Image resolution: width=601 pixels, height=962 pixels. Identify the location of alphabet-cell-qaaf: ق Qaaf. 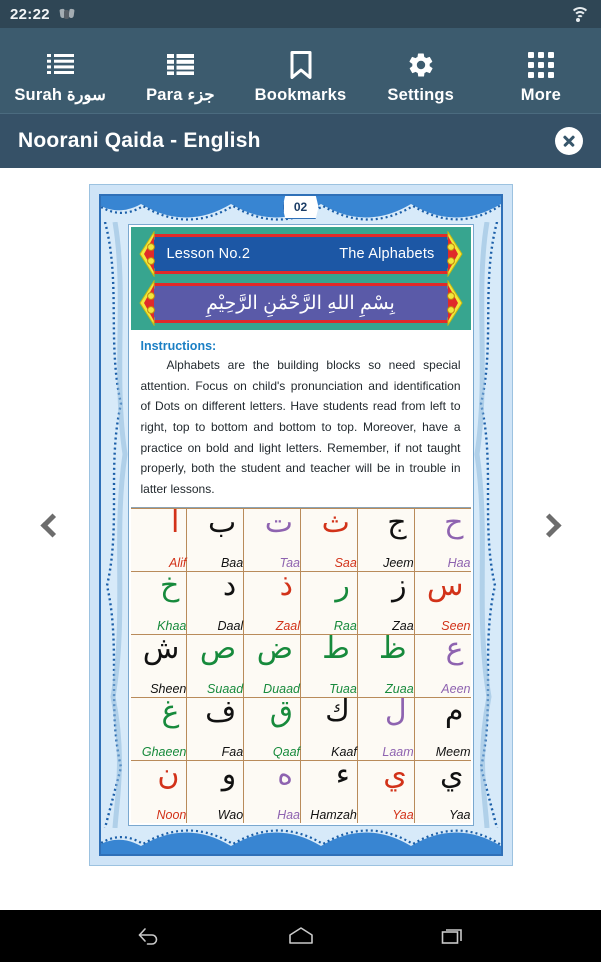
(272, 729).